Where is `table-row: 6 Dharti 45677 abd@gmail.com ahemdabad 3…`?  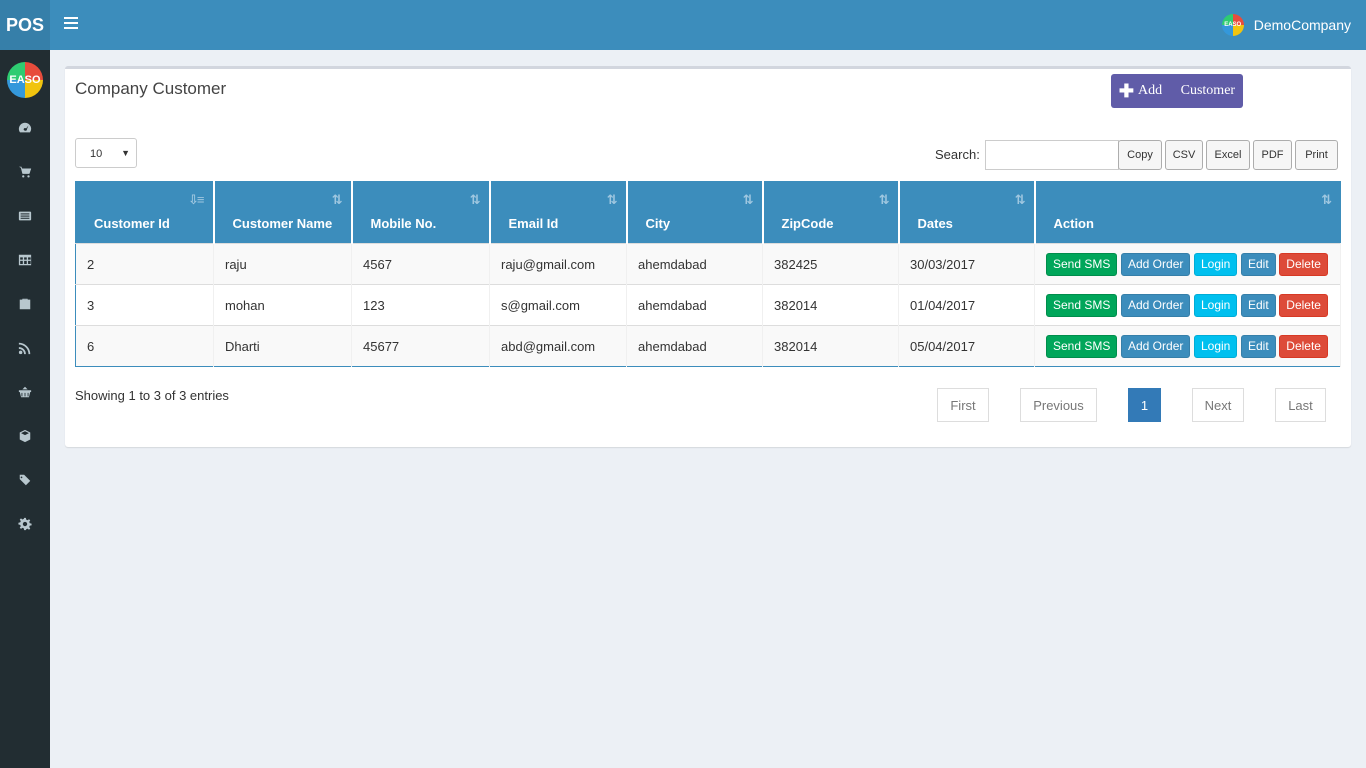 table-row: 6 Dharti 45677 abd@gmail.com ahemdabad 3… is located at coordinates (708, 346).